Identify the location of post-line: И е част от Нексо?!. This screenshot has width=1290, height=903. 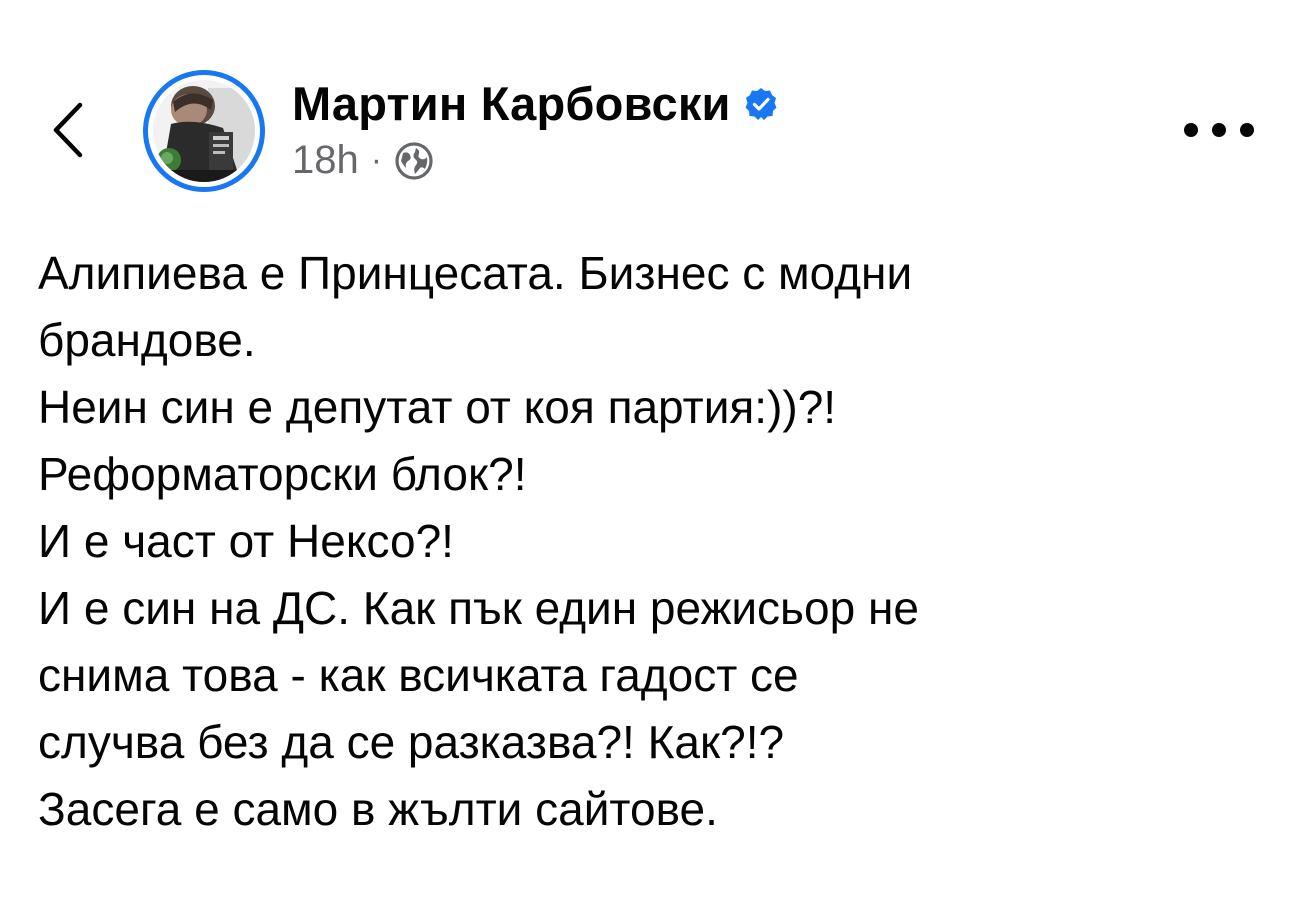
(246, 541).